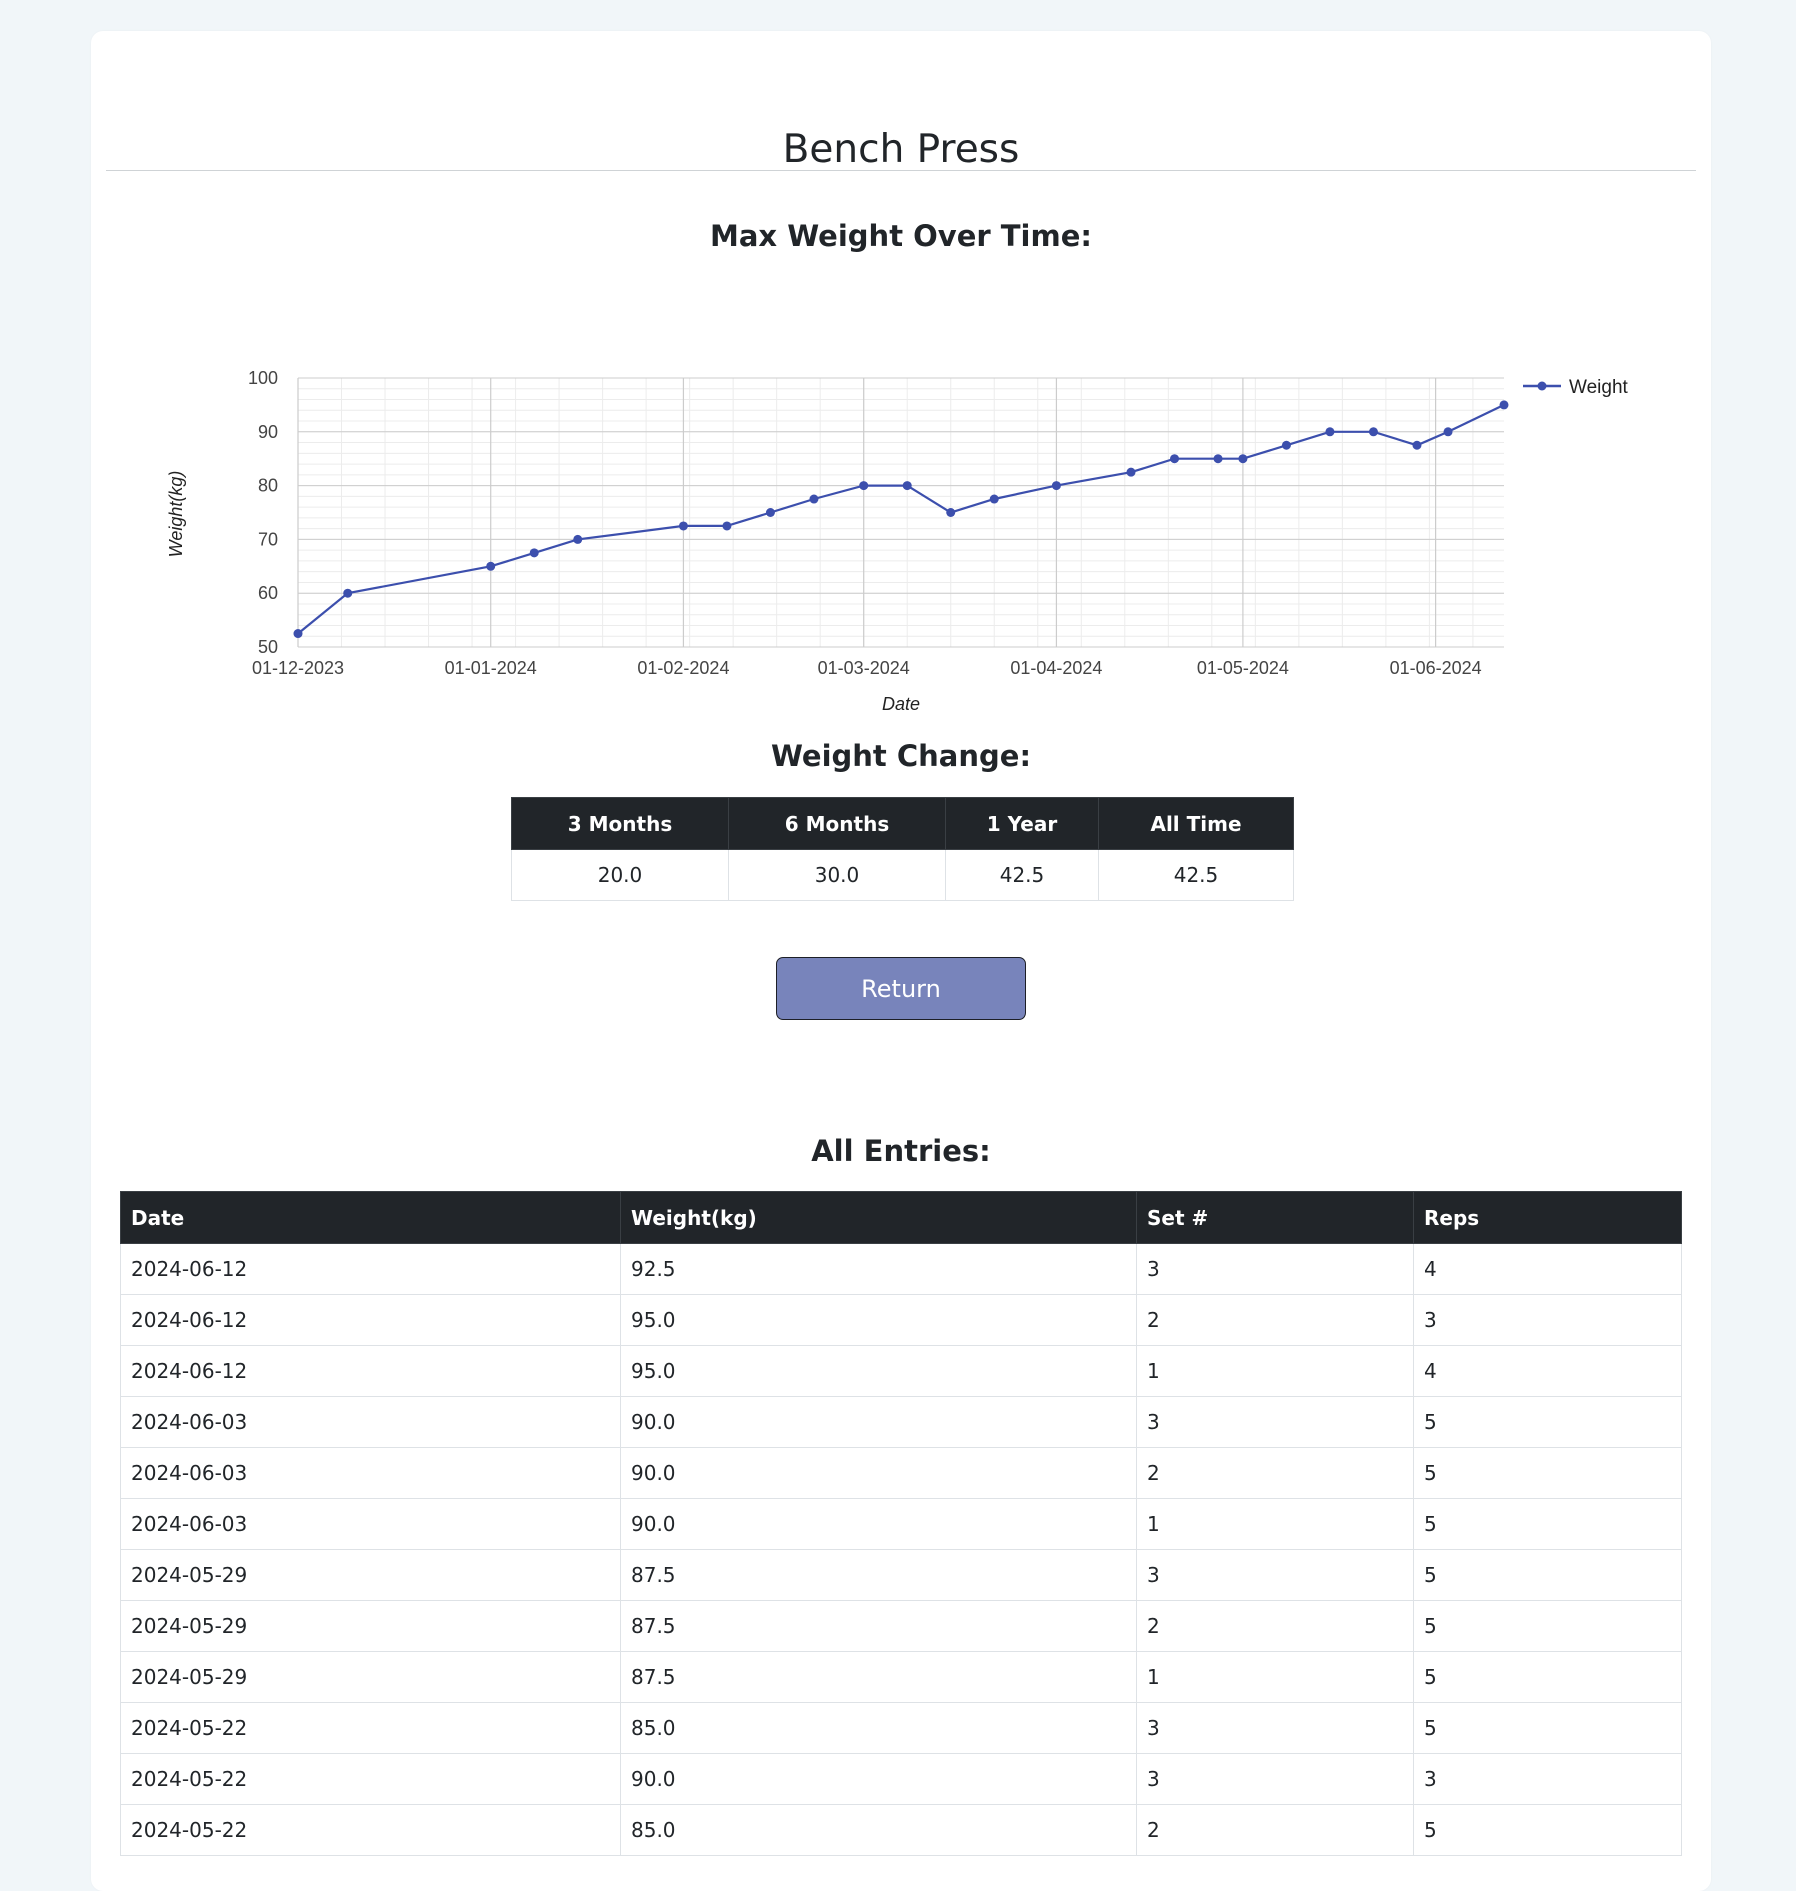 The width and height of the screenshot is (1796, 1891). I want to click on header-1-year: 1 Year, so click(1022, 823).